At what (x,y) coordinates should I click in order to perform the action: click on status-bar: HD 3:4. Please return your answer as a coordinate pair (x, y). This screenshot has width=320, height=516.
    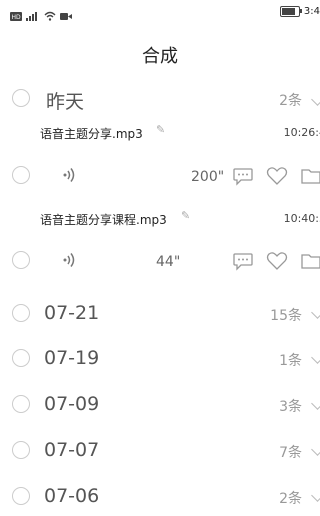
    Looking at the image, I should click on (160, 12).